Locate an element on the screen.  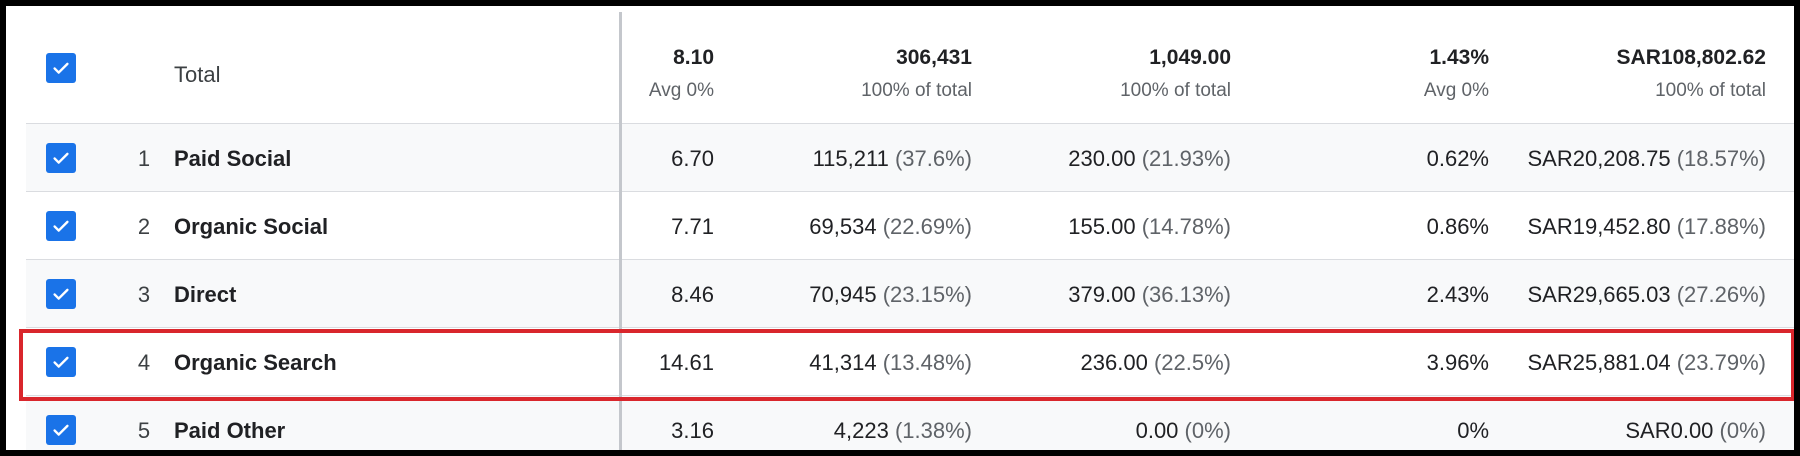
row-col-3-value: 236.00 is located at coordinates (1114, 362).